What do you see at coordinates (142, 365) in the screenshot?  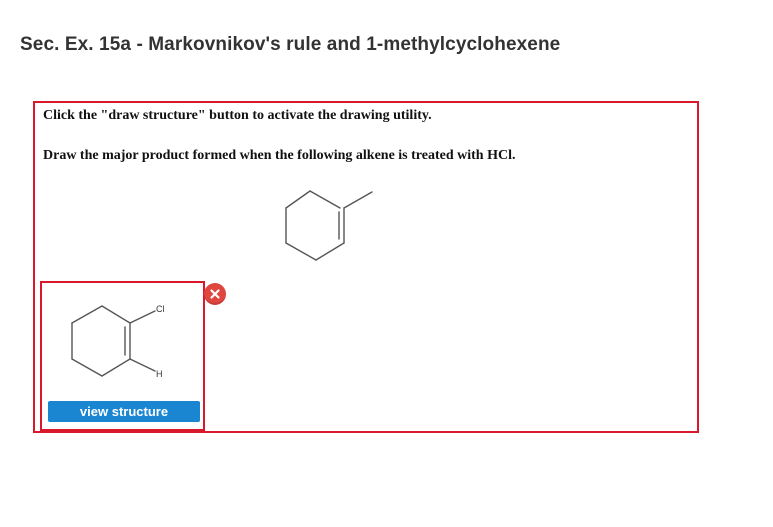 I see `product-h-bond` at bounding box center [142, 365].